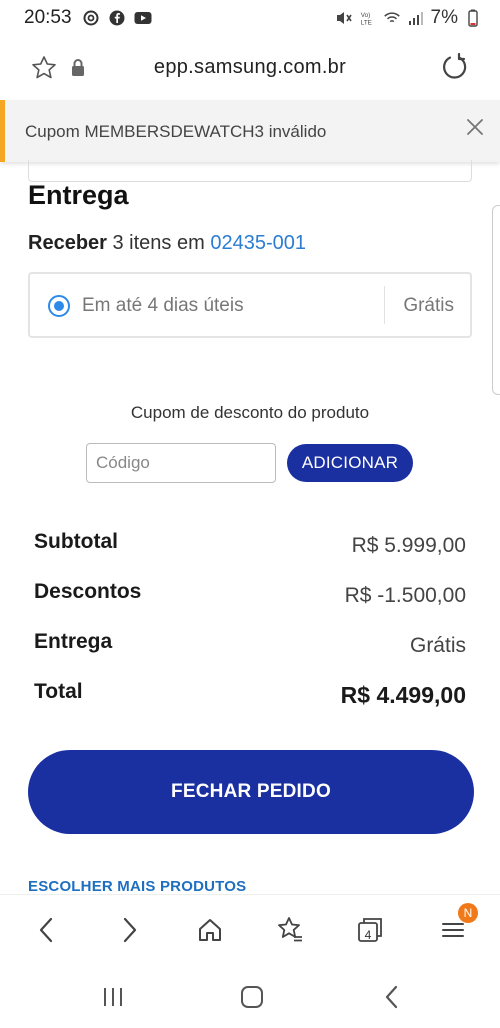 This screenshot has width=500, height=1028. I want to click on shipping-option-label: Em até 4 dias úteis, so click(163, 305).